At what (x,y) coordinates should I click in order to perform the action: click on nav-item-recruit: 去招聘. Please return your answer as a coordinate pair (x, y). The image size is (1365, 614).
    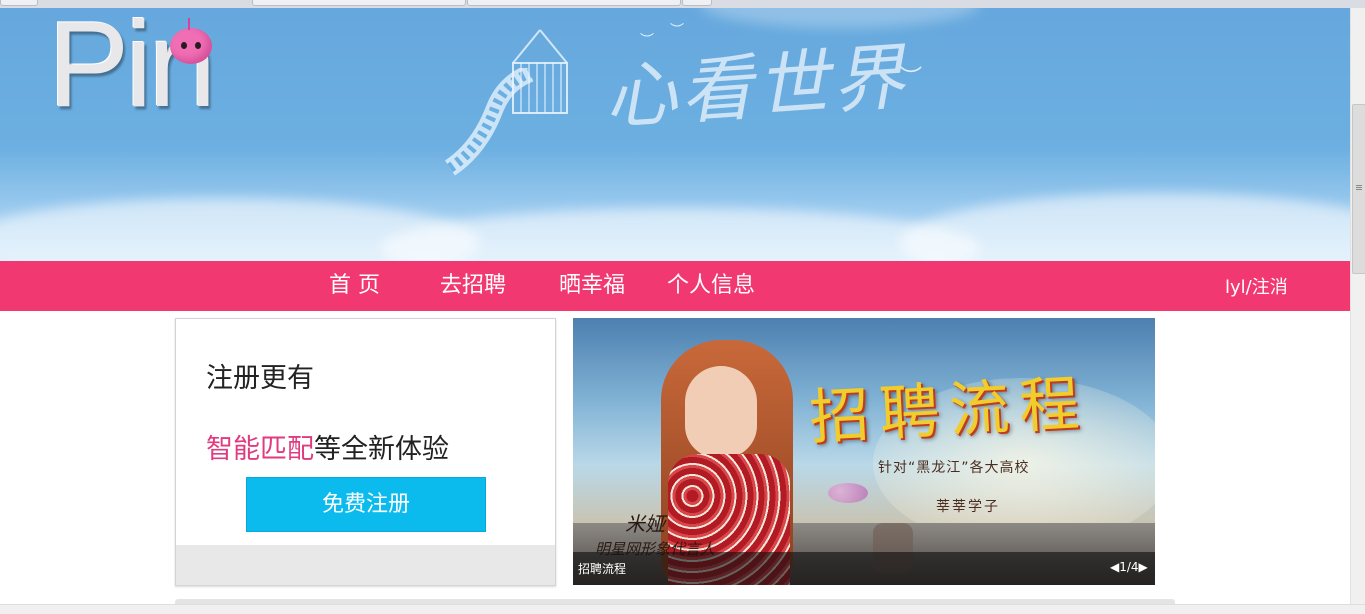
    Looking at the image, I should click on (473, 286).